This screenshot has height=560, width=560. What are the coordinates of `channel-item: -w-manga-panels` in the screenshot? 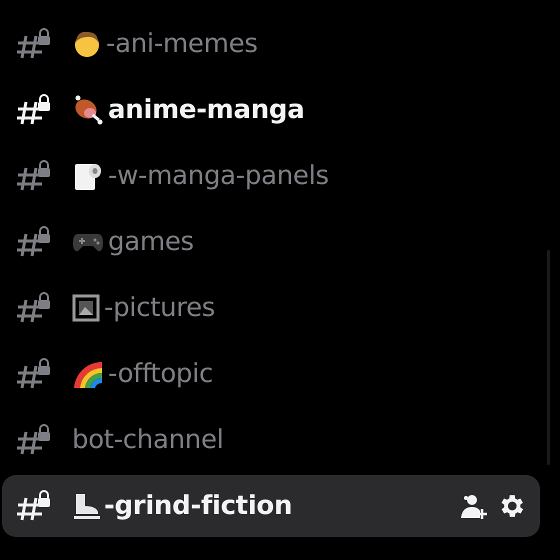 It's located at (271, 176).